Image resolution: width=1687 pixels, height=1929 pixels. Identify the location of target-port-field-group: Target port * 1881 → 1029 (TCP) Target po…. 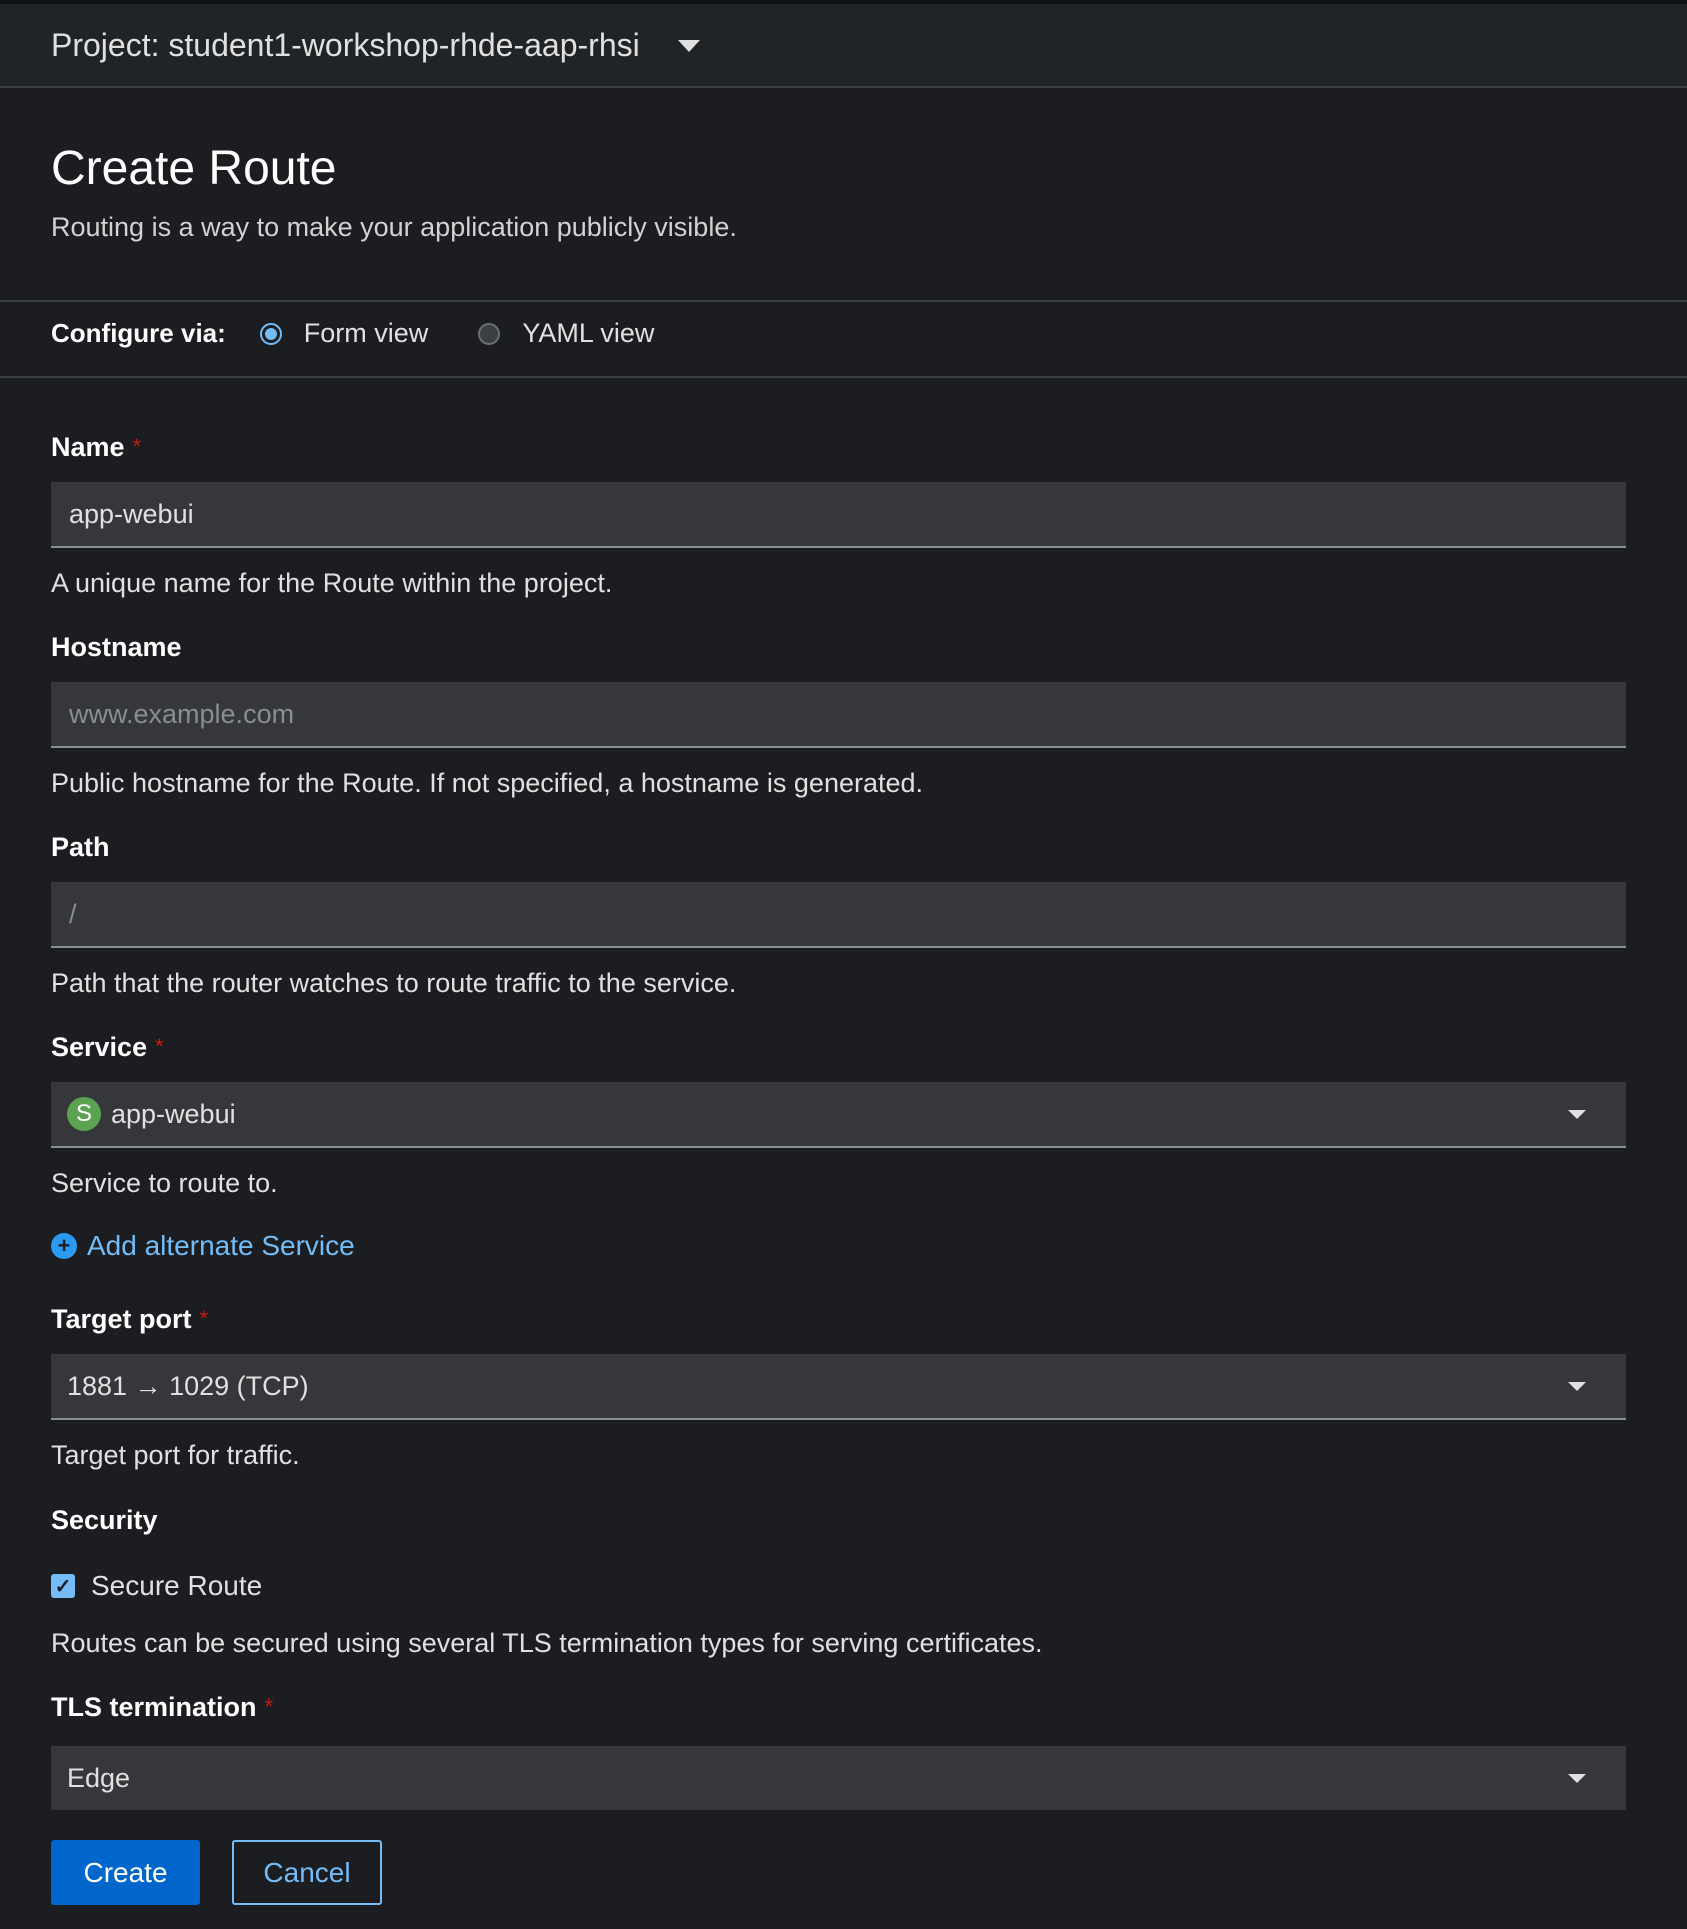
(838, 1386).